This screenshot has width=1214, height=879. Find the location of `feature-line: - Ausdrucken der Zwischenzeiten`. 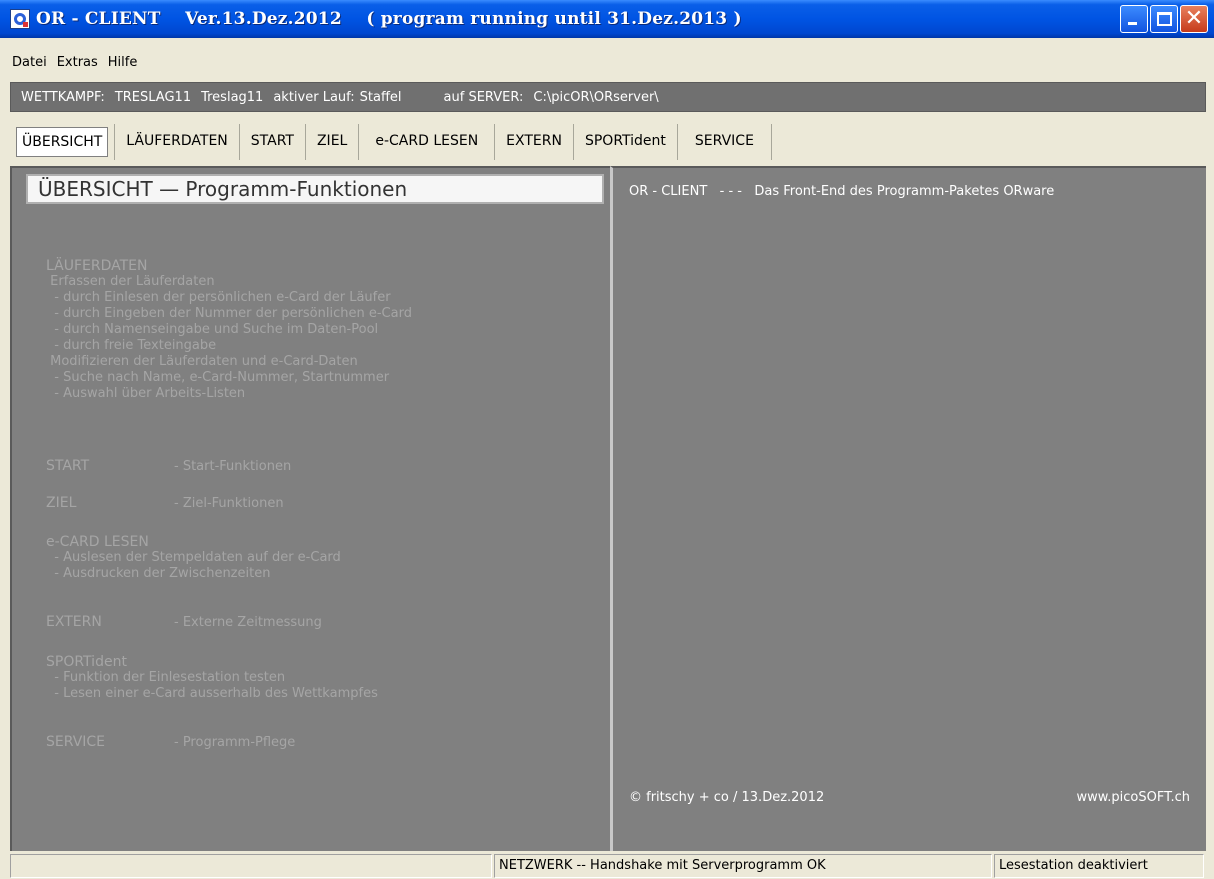

feature-line: - Ausdrucken der Zwischenzeiten is located at coordinates (158, 573).